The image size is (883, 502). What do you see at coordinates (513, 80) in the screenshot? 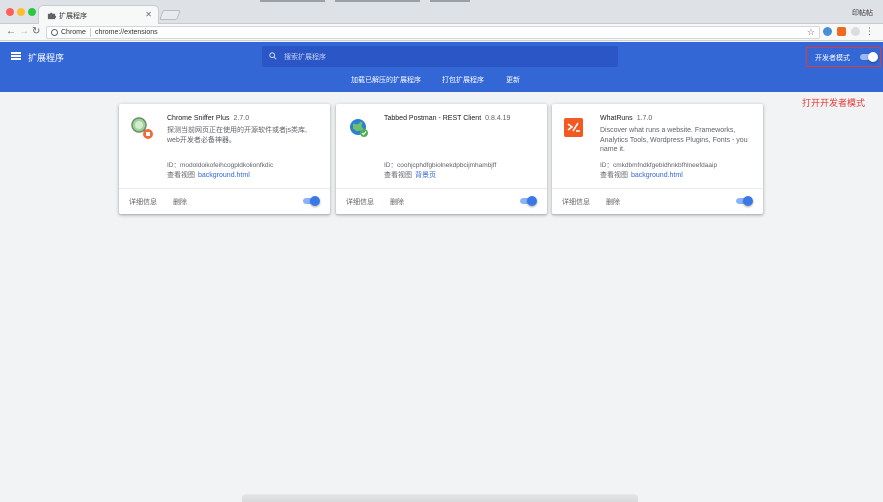
I see `update-button: 更新` at bounding box center [513, 80].